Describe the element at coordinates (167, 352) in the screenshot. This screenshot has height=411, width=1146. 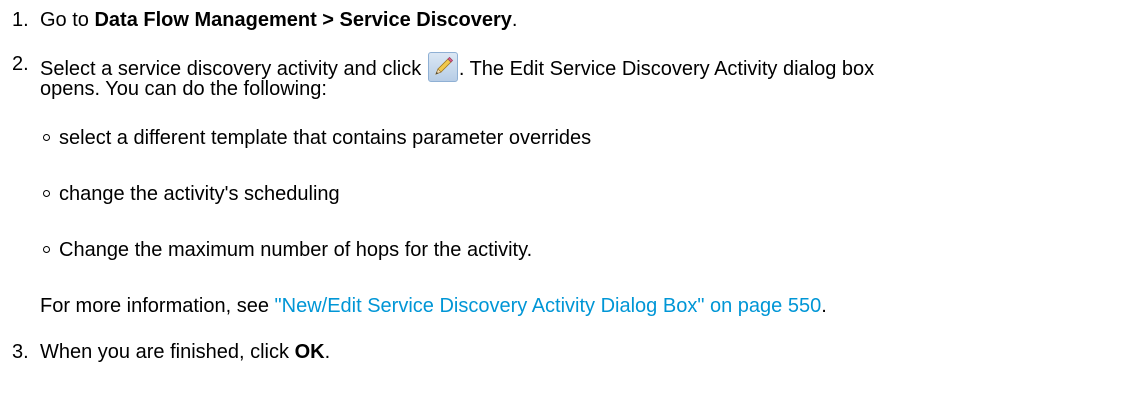
I see `step-text-prefix: When you are finished, click` at that location.